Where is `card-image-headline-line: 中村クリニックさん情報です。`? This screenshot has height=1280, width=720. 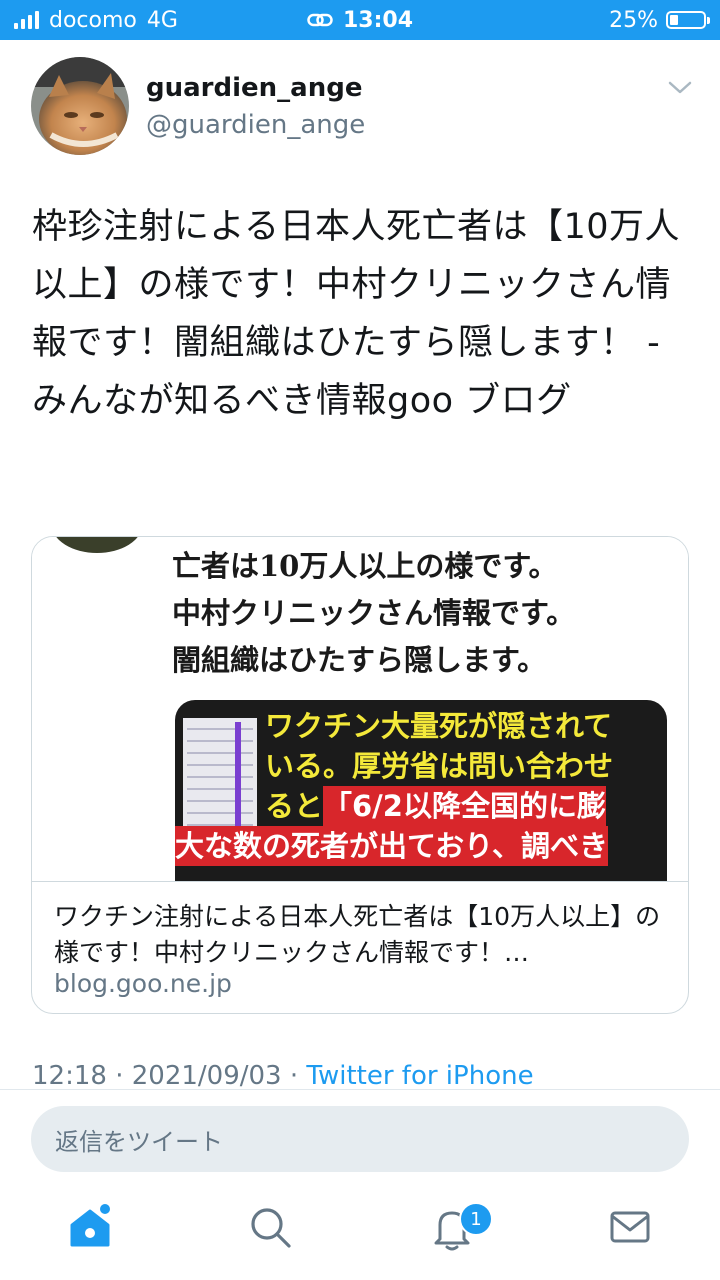
card-image-headline-line: 中村クリニックさん情報です。 is located at coordinates (374, 613).